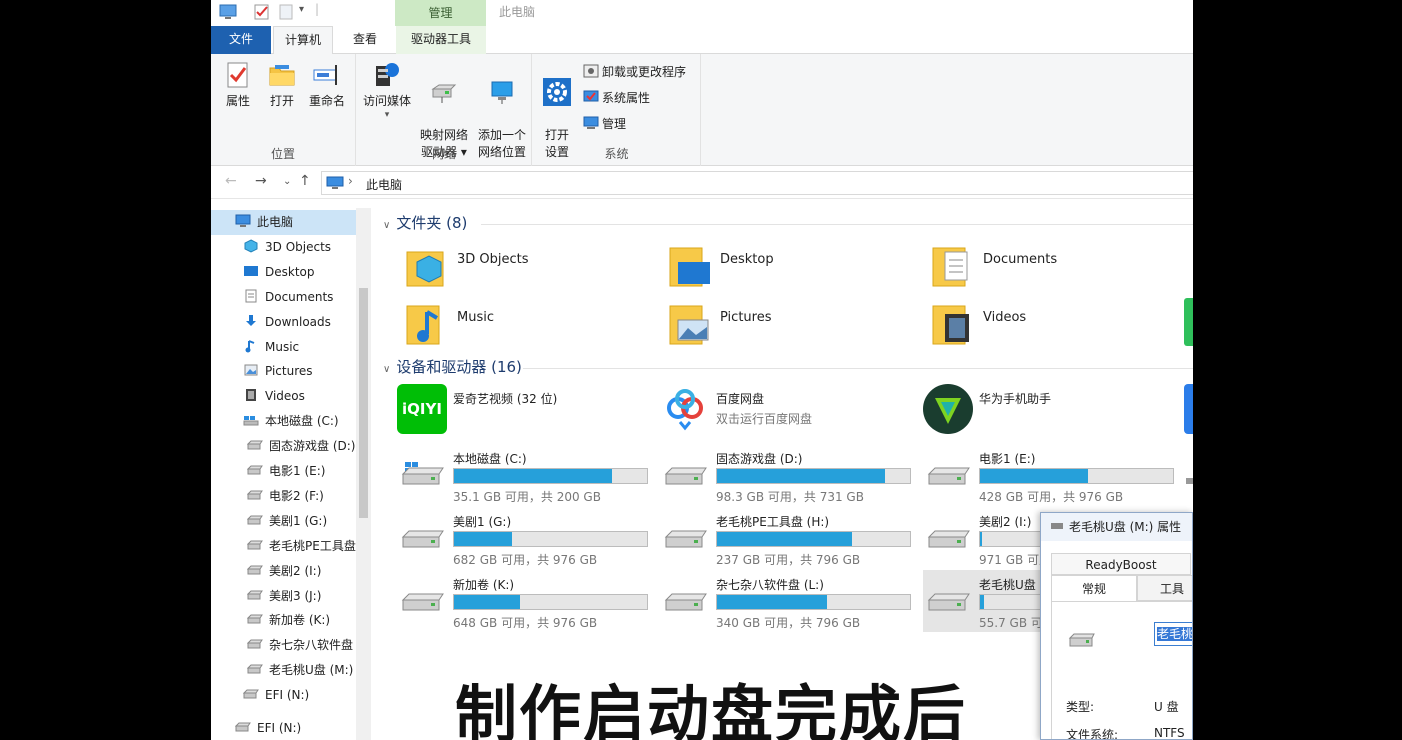 Image resolution: width=1402 pixels, height=740 pixels. I want to click on app-item: 百度网盘 双击运行百度网盘, so click(785, 412).